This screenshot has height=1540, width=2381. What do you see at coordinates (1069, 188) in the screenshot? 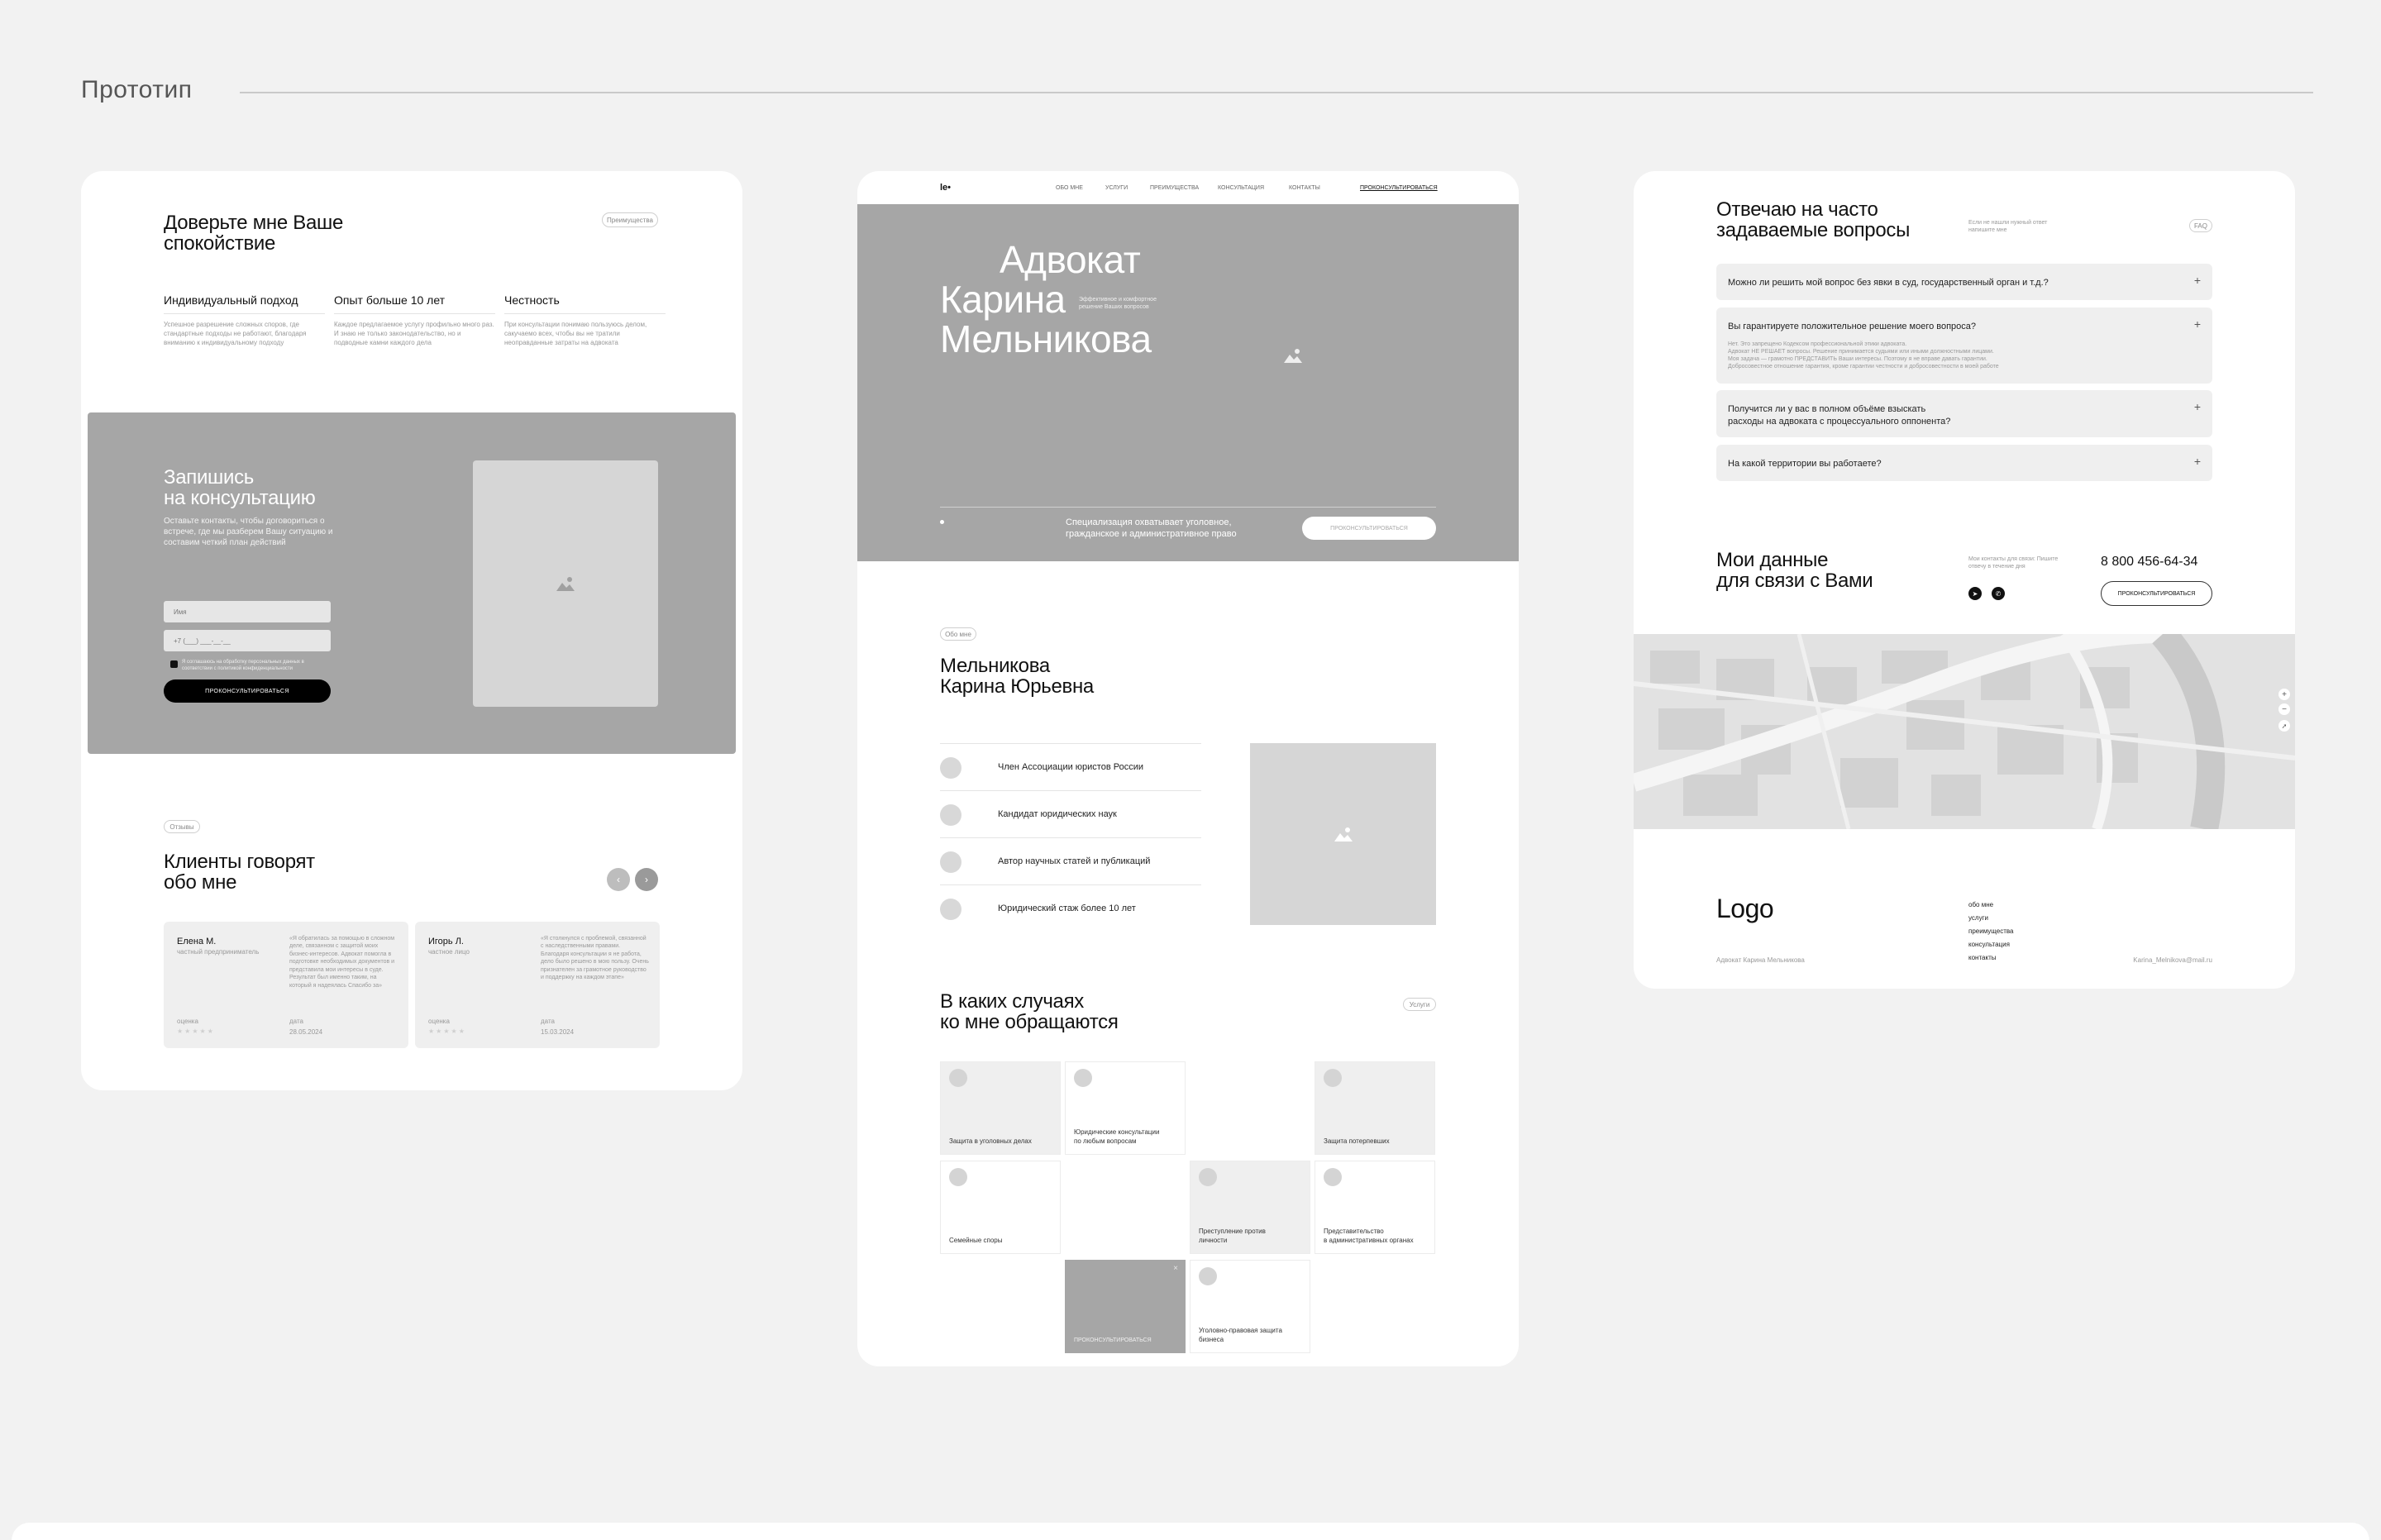
I see `nav-item-about: ОБО МНЕ` at bounding box center [1069, 188].